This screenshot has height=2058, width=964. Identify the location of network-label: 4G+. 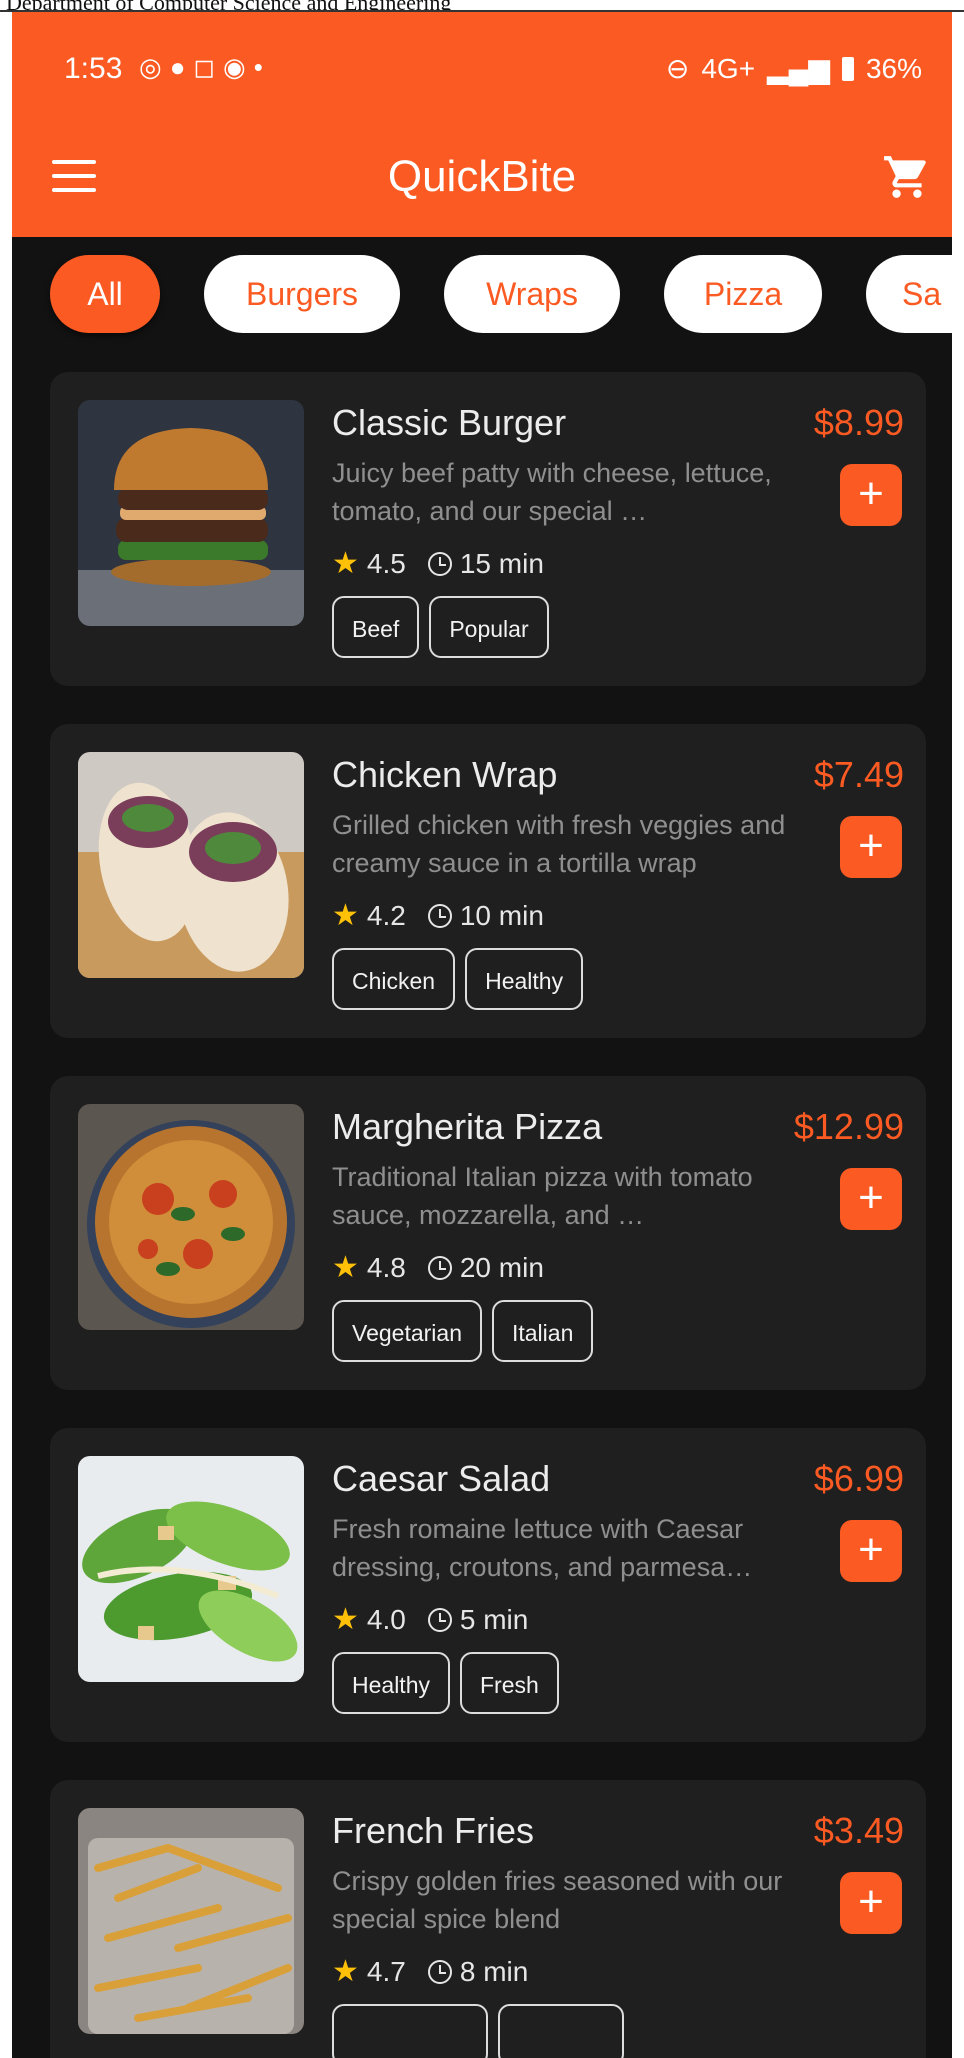
(728, 68).